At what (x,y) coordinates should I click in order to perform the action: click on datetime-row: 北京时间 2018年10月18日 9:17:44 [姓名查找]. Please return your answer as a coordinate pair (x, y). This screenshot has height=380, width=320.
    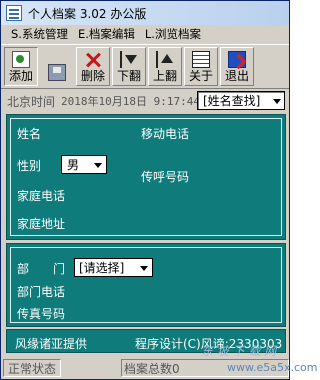
    Looking at the image, I should click on (145, 101).